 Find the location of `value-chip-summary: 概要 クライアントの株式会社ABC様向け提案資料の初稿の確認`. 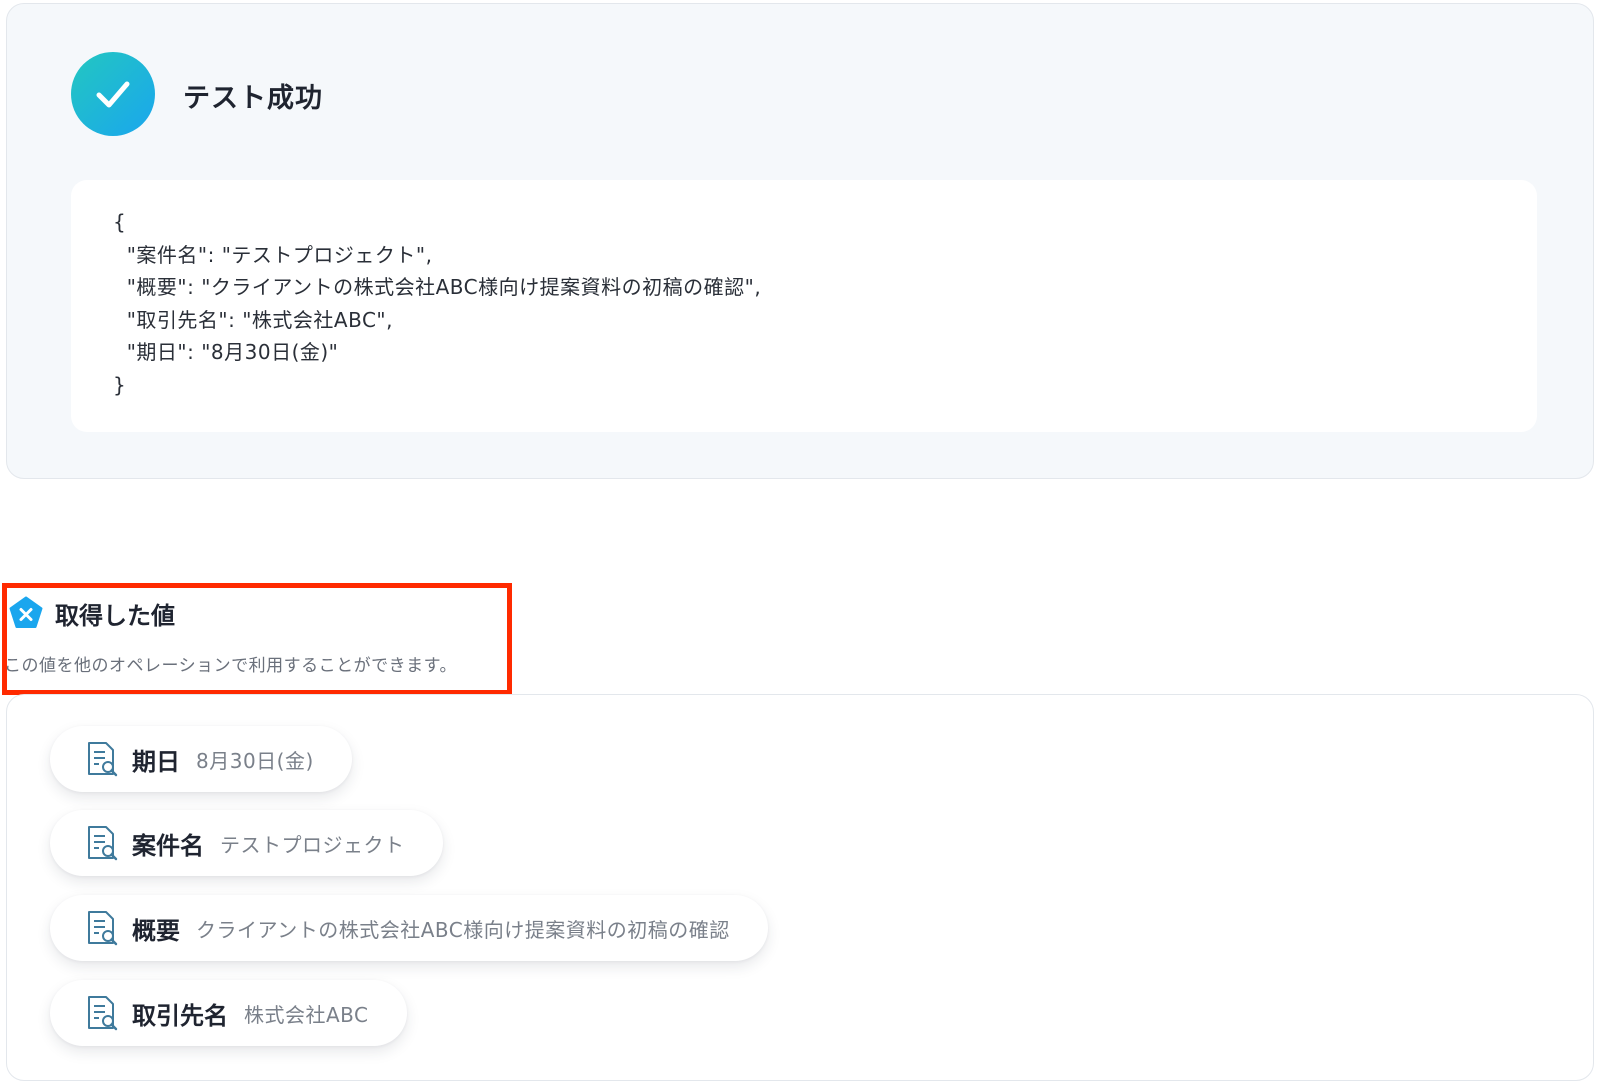

value-chip-summary: 概要 クライアントの株式会社ABC様向け提案資料の初稿の確認 is located at coordinates (409, 928).